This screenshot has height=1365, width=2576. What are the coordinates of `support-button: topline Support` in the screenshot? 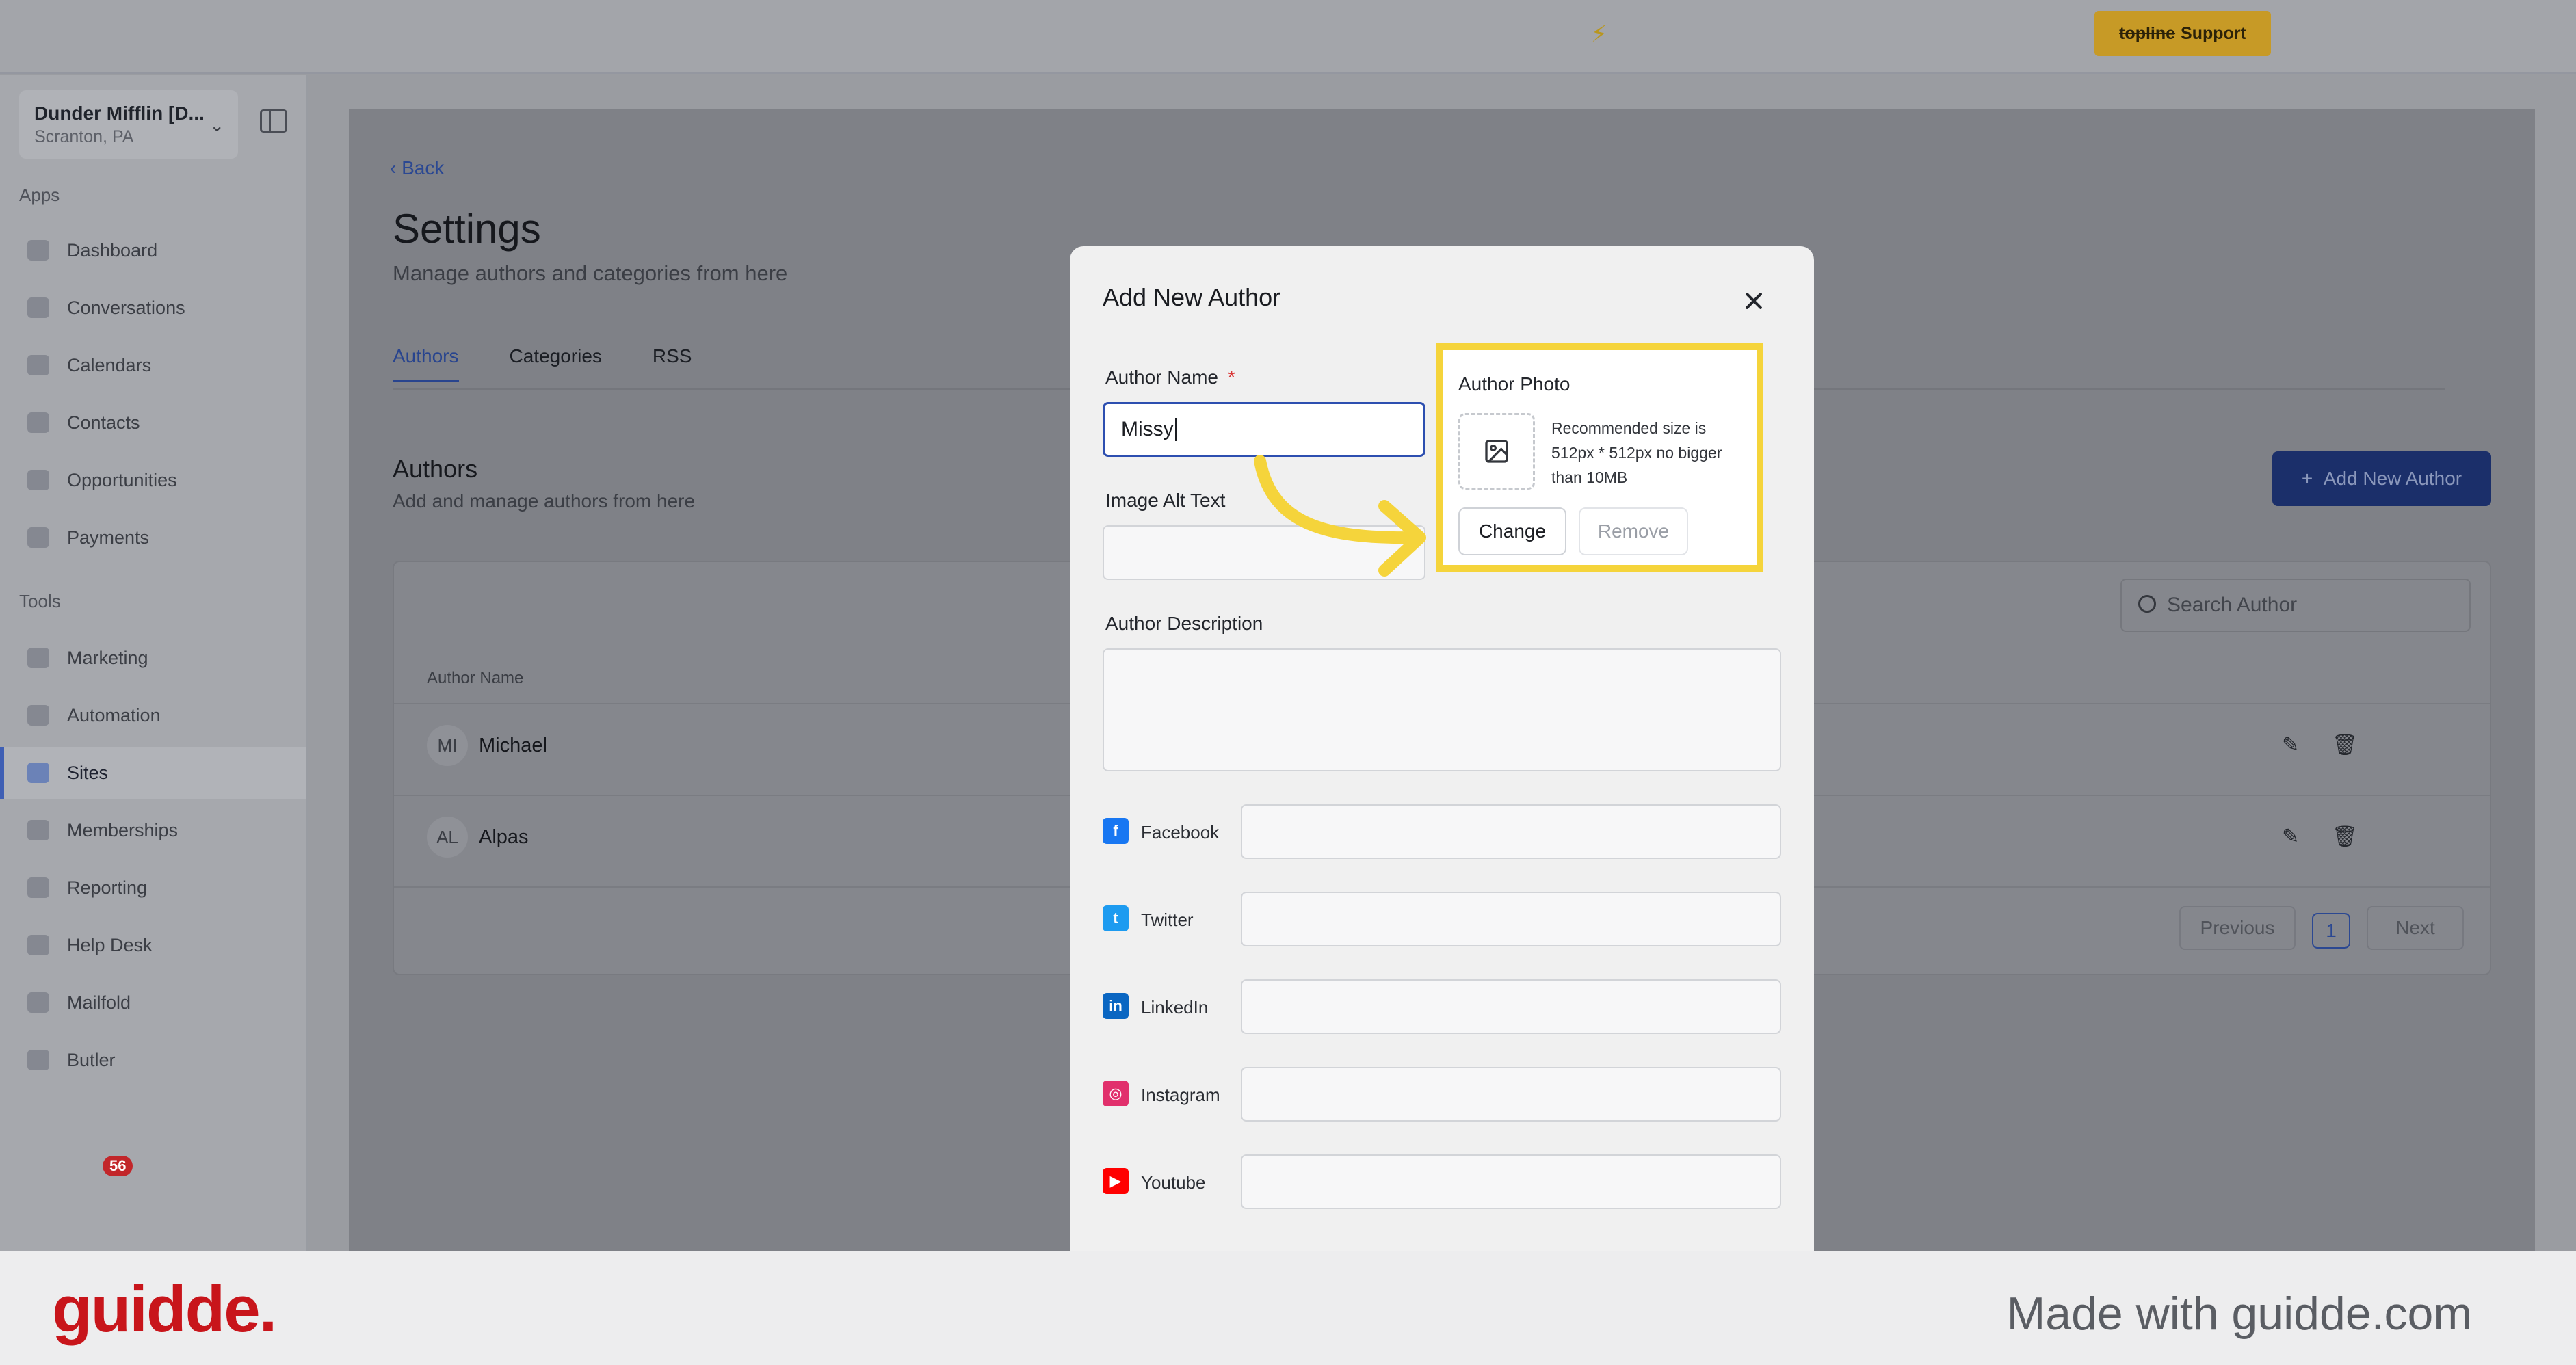 It's located at (2182, 33).